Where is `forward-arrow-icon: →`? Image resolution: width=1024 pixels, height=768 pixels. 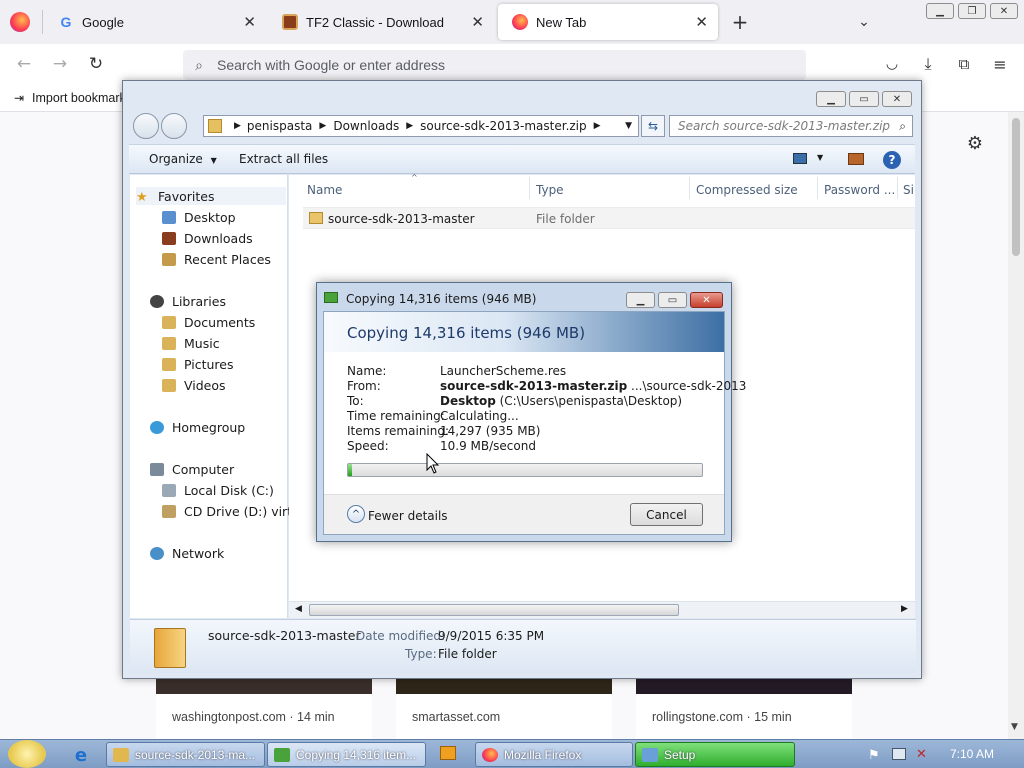 forward-arrow-icon: → is located at coordinates (60, 64).